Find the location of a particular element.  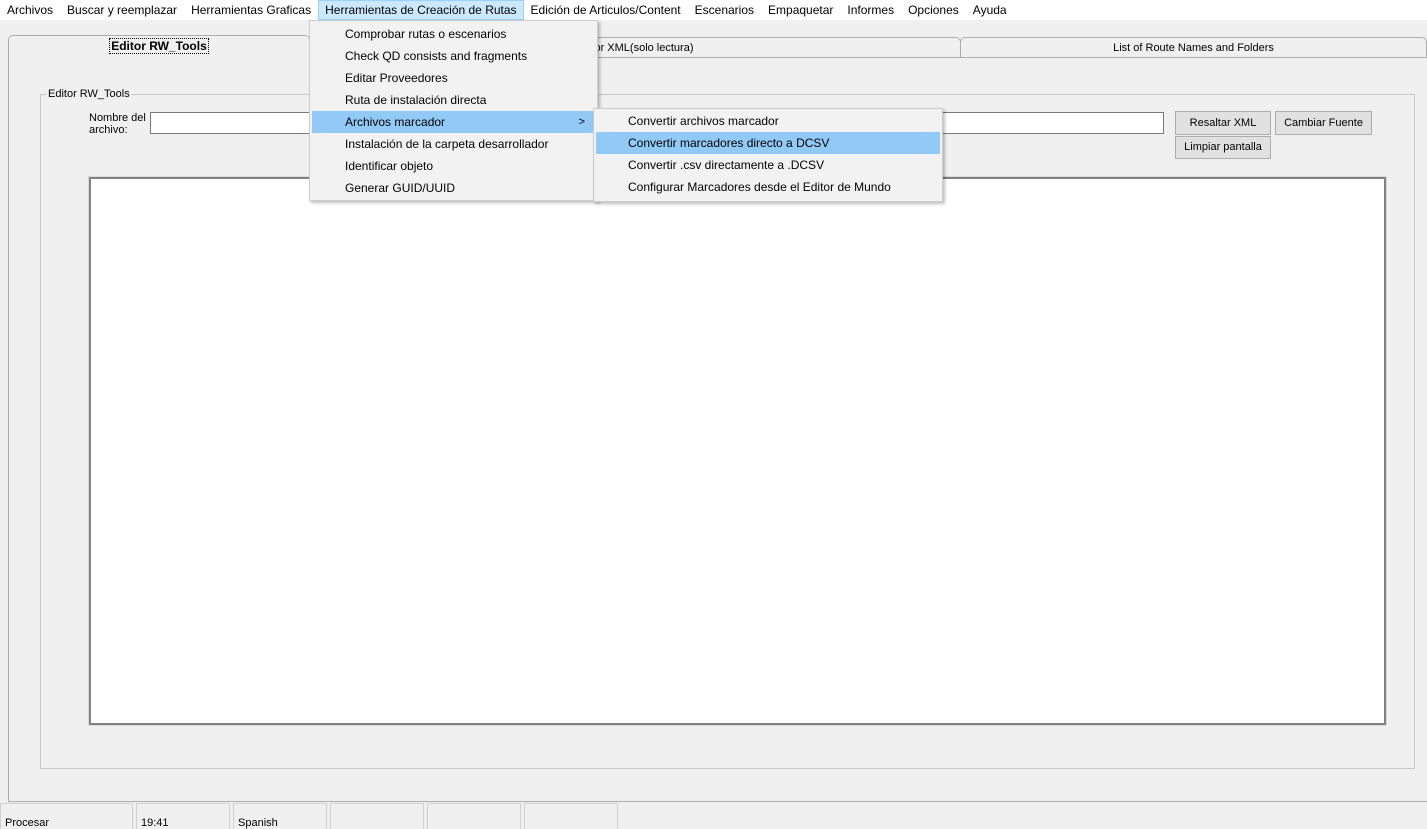

menuitem-instalacion-carpeta: Instalación de la carpeta desarrollador is located at coordinates (453, 144).